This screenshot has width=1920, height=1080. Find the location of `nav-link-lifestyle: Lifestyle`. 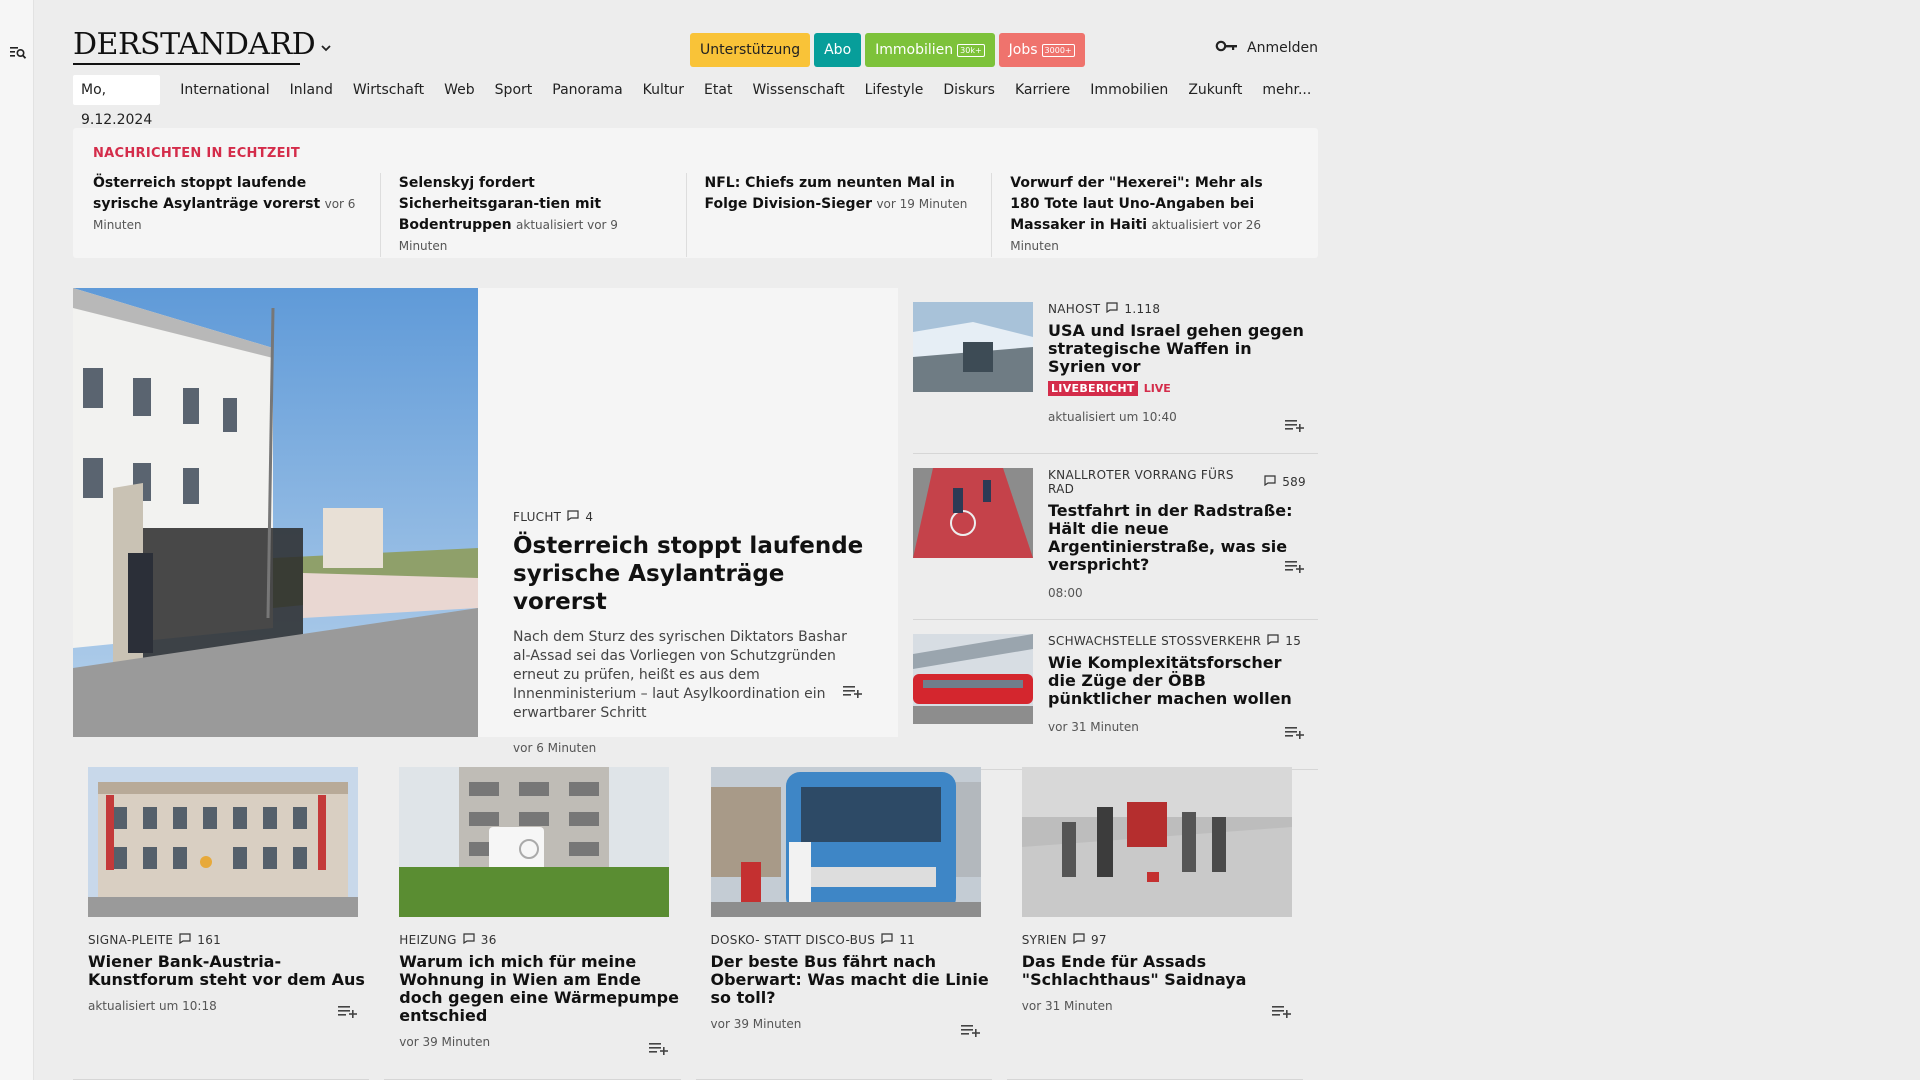

nav-link-lifestyle: Lifestyle is located at coordinates (894, 90).